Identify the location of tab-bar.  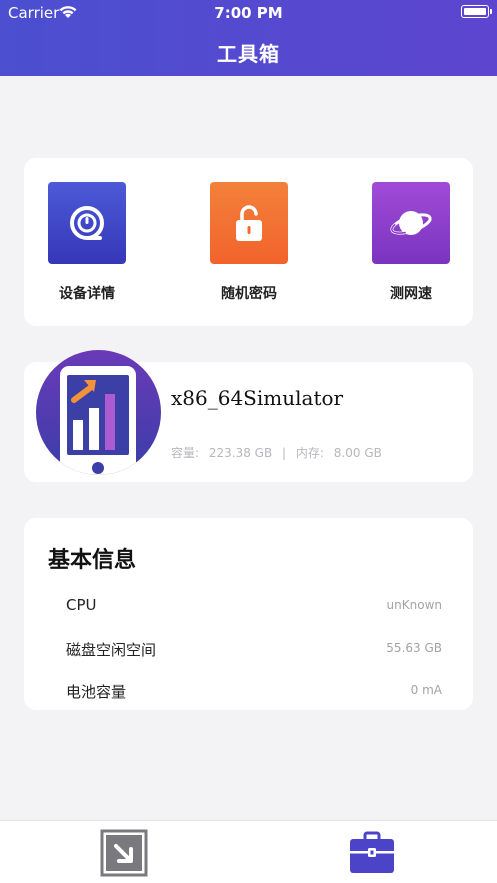
(248, 851).